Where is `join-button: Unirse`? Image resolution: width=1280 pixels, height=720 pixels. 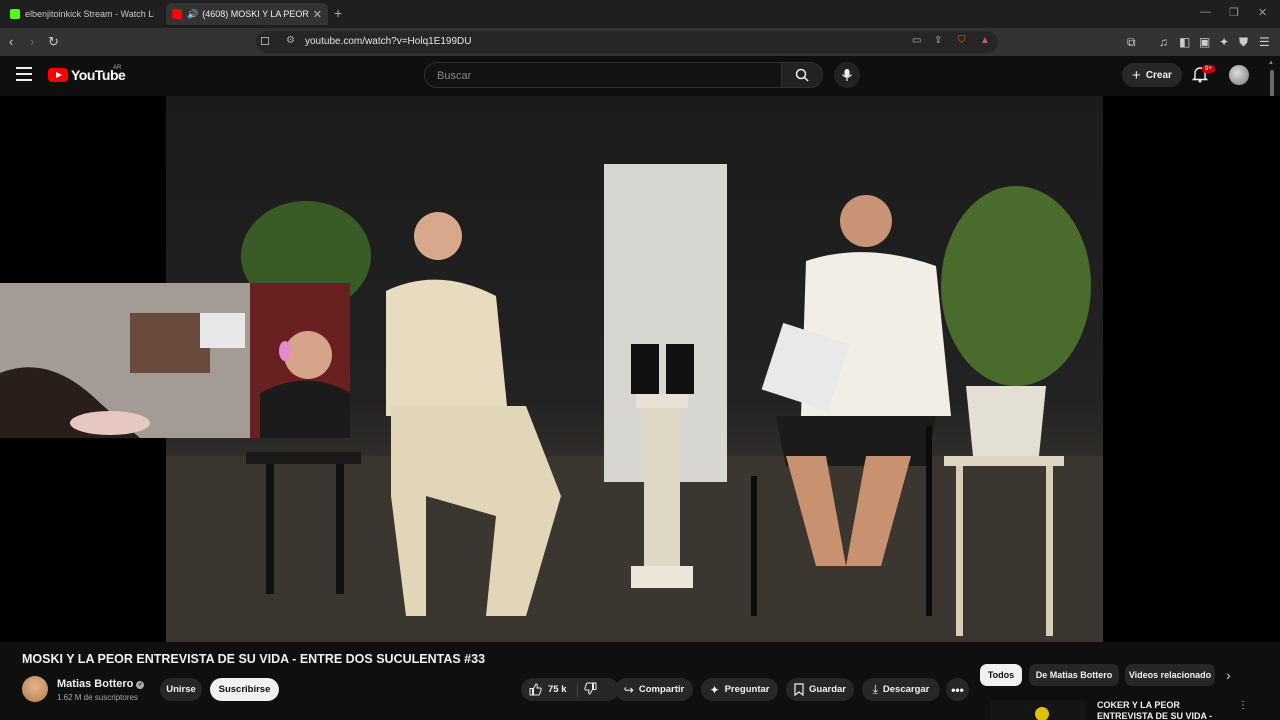
join-button: Unirse is located at coordinates (181, 689).